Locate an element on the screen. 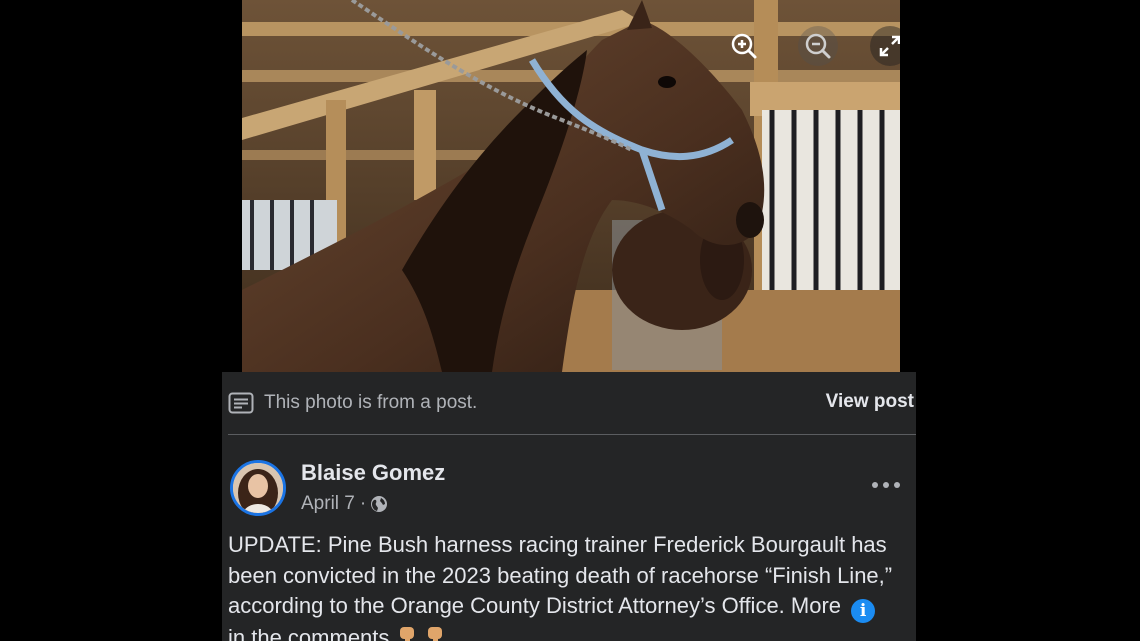 The width and height of the screenshot is (1140, 641). post-date: April 7 is located at coordinates (328, 504).